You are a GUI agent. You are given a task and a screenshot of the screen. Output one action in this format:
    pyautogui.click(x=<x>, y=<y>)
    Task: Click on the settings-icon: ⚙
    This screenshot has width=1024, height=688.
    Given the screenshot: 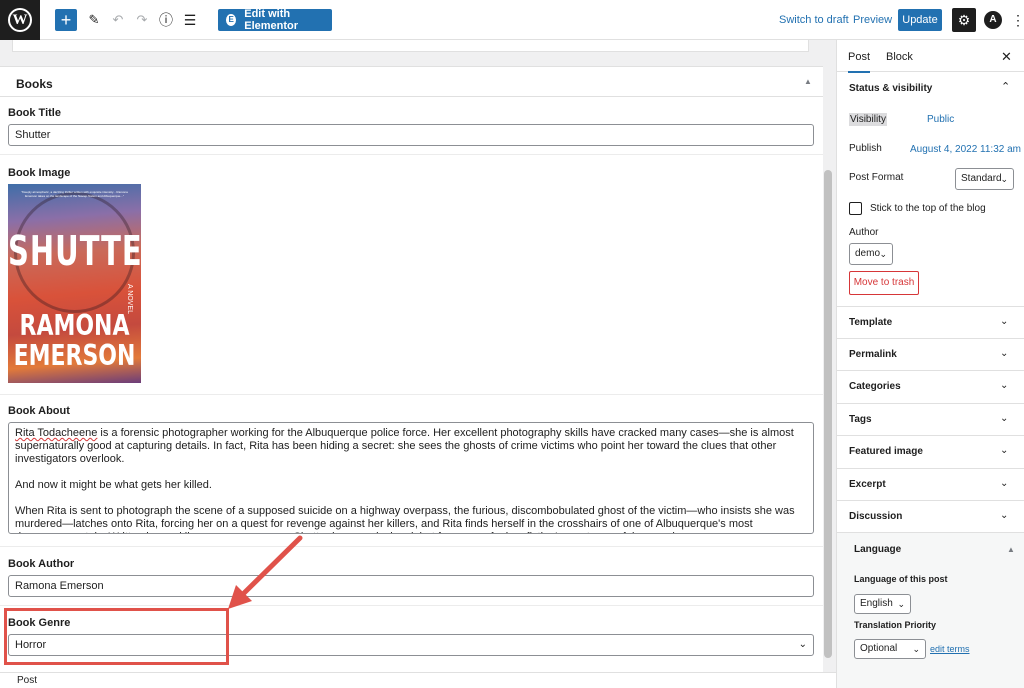 What is the action you would take?
    pyautogui.click(x=964, y=20)
    